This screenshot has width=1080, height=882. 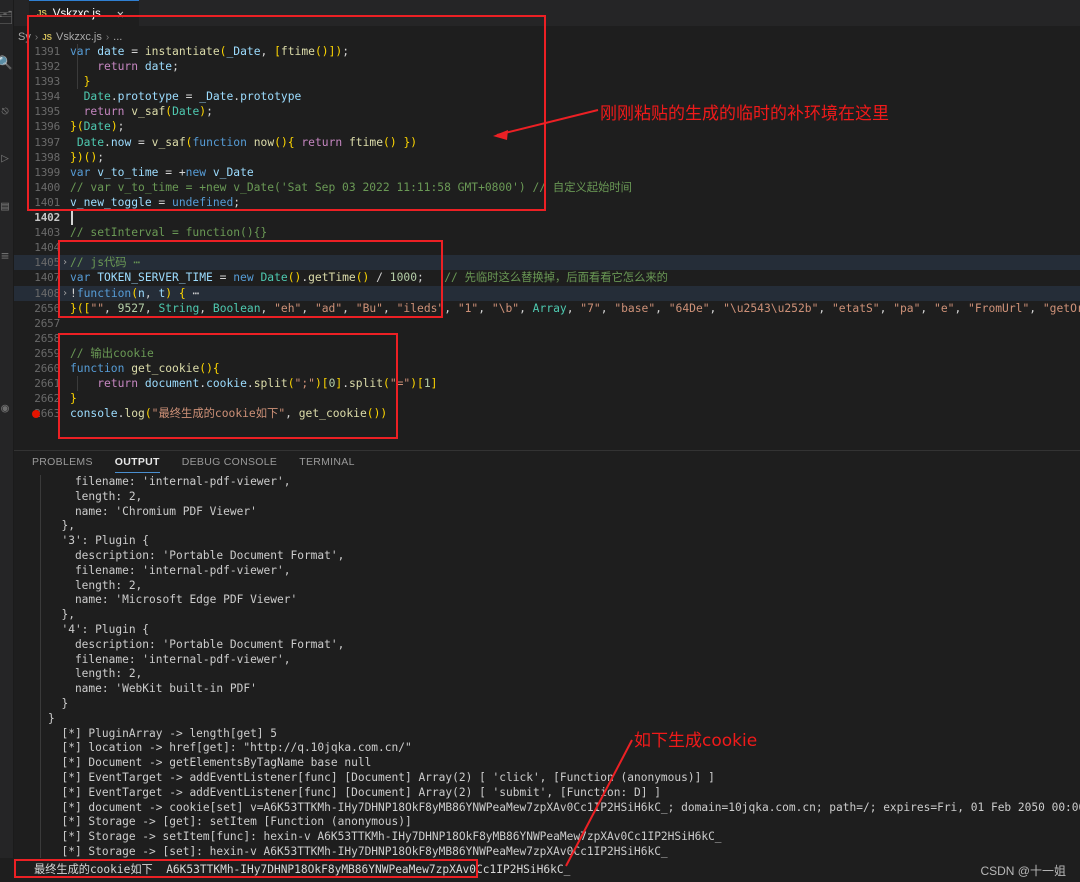 What do you see at coordinates (152, 689) in the screenshot?
I see `output-line: name: 'WebKit built-in PDF'` at bounding box center [152, 689].